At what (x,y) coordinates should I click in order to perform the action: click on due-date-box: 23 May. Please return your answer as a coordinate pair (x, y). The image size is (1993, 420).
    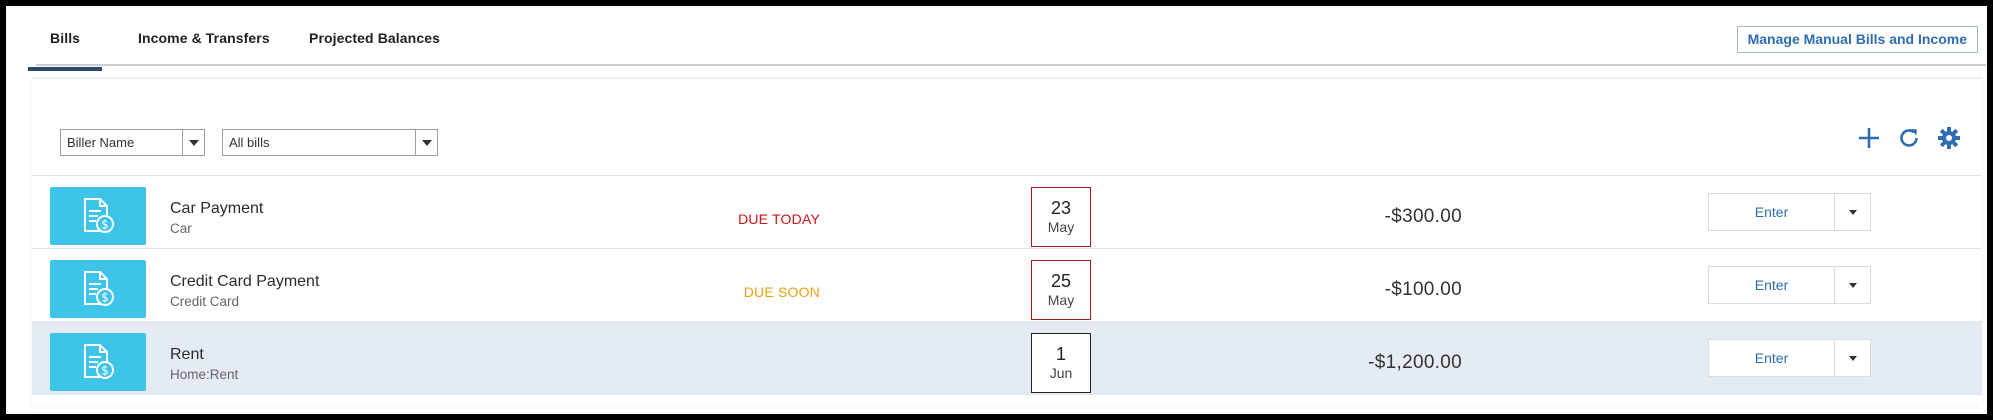
    Looking at the image, I should click on (1061, 217).